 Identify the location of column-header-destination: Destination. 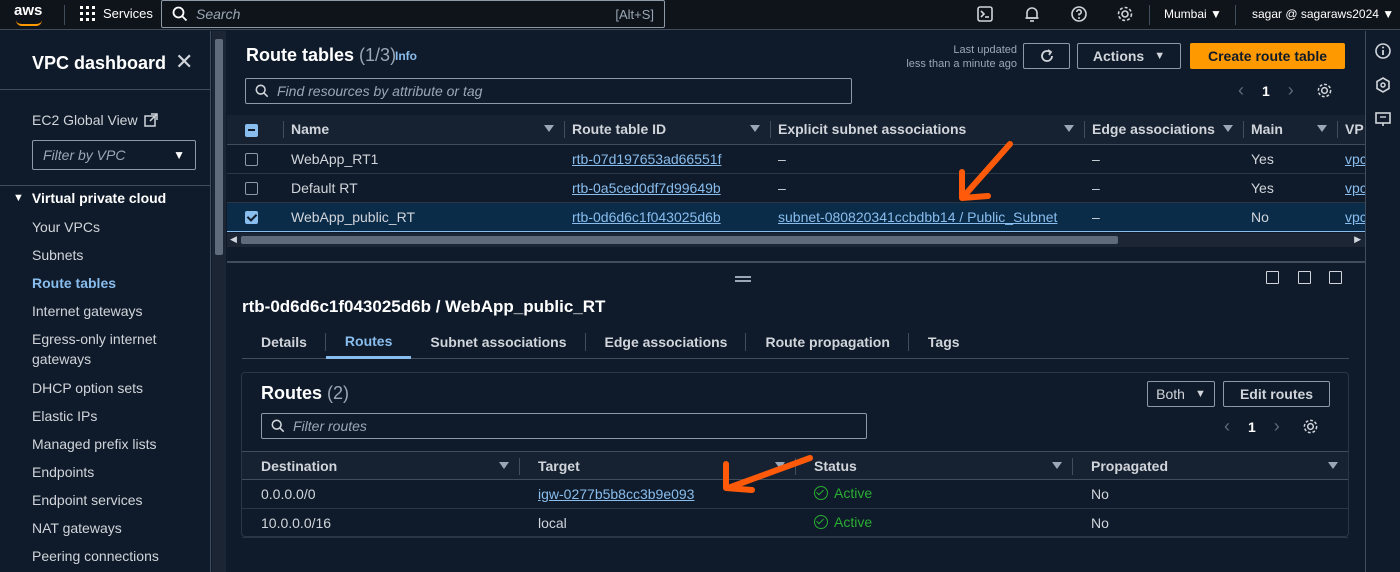
(380, 465).